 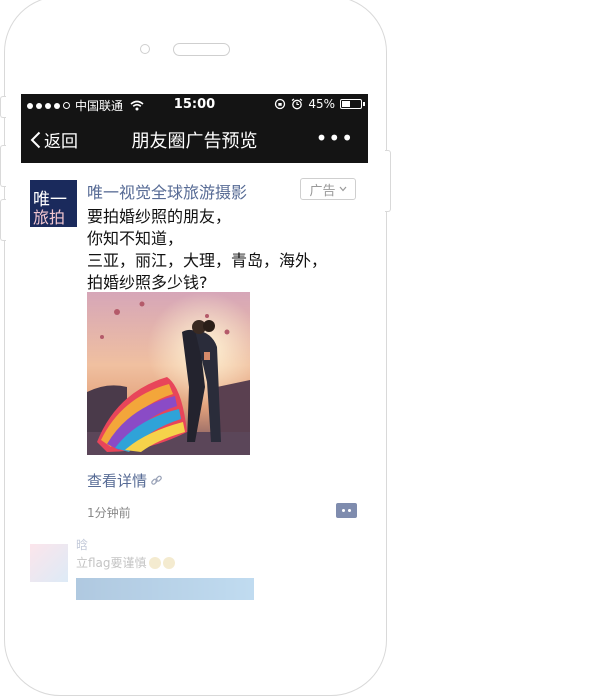 What do you see at coordinates (165, 589) in the screenshot?
I see `next-post-image` at bounding box center [165, 589].